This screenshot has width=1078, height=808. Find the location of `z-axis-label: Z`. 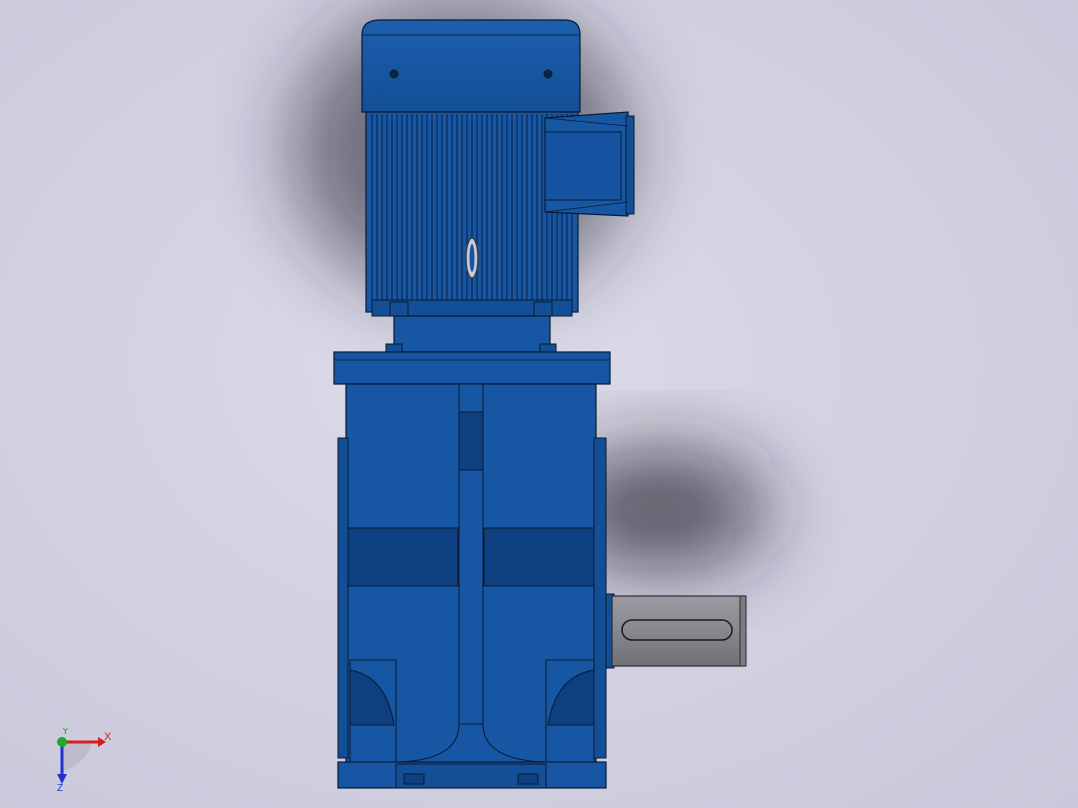

z-axis-label: Z is located at coordinates (60, 787).